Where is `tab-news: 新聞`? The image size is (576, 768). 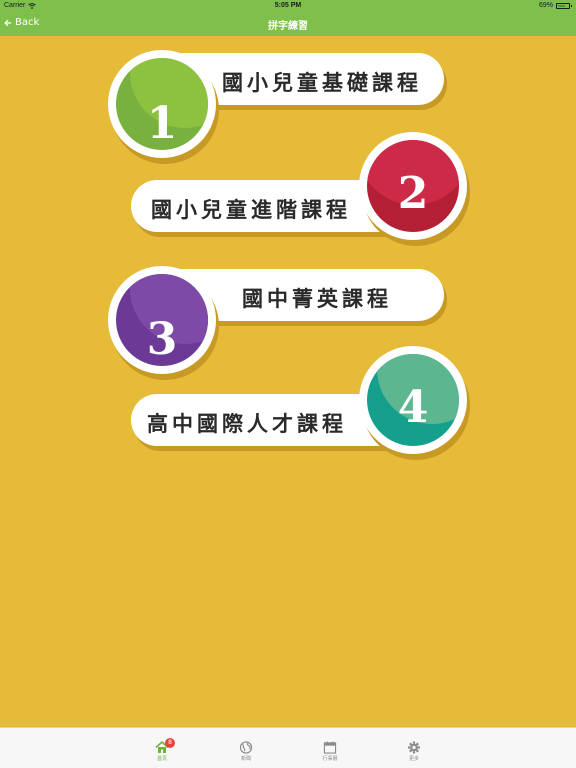
tab-news: 新聞 is located at coordinates (246, 751).